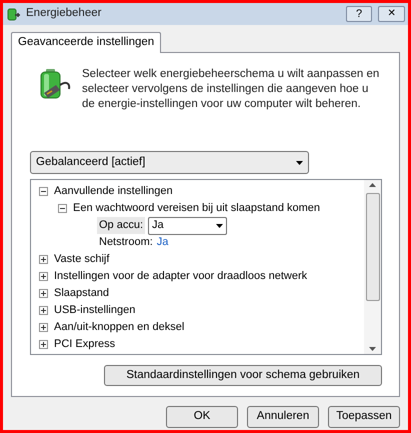 This screenshot has width=411, height=433. I want to click on description-text: Selecteer welk energiebeheerschema u wilt aanpassen en selecteer vervolgens de instellingen die aangeven hoe u de energie-instellingen voor uw computer wilt beheren., so click(231, 89).